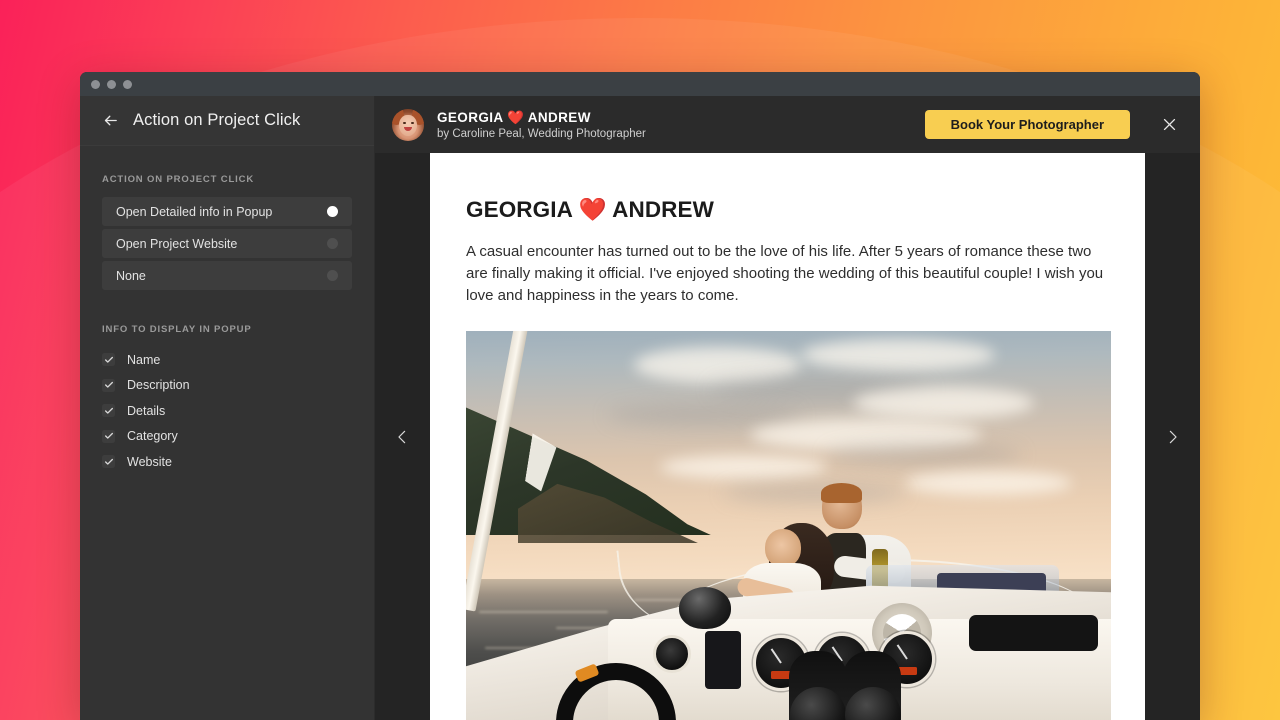 Image resolution: width=1280 pixels, height=720 pixels. What do you see at coordinates (227, 462) in the screenshot?
I see `checkbox-row-website: Website` at bounding box center [227, 462].